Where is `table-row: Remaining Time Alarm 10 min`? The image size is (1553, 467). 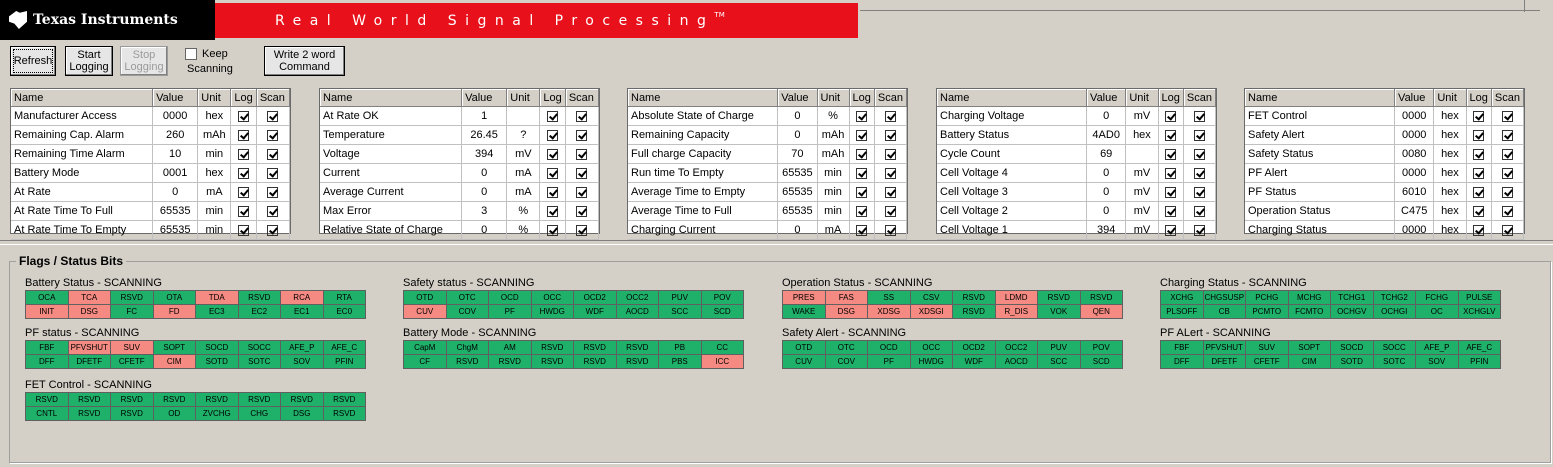
table-row: Remaining Time Alarm 10 min is located at coordinates (151, 154).